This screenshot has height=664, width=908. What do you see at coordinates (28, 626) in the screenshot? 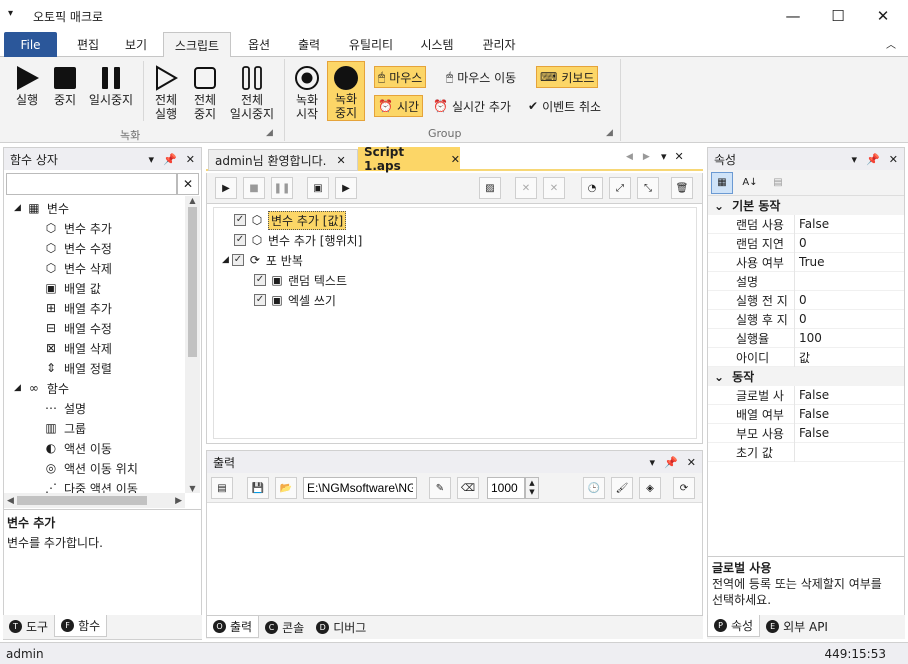
I see `tab-tools: T 도구` at bounding box center [28, 626].